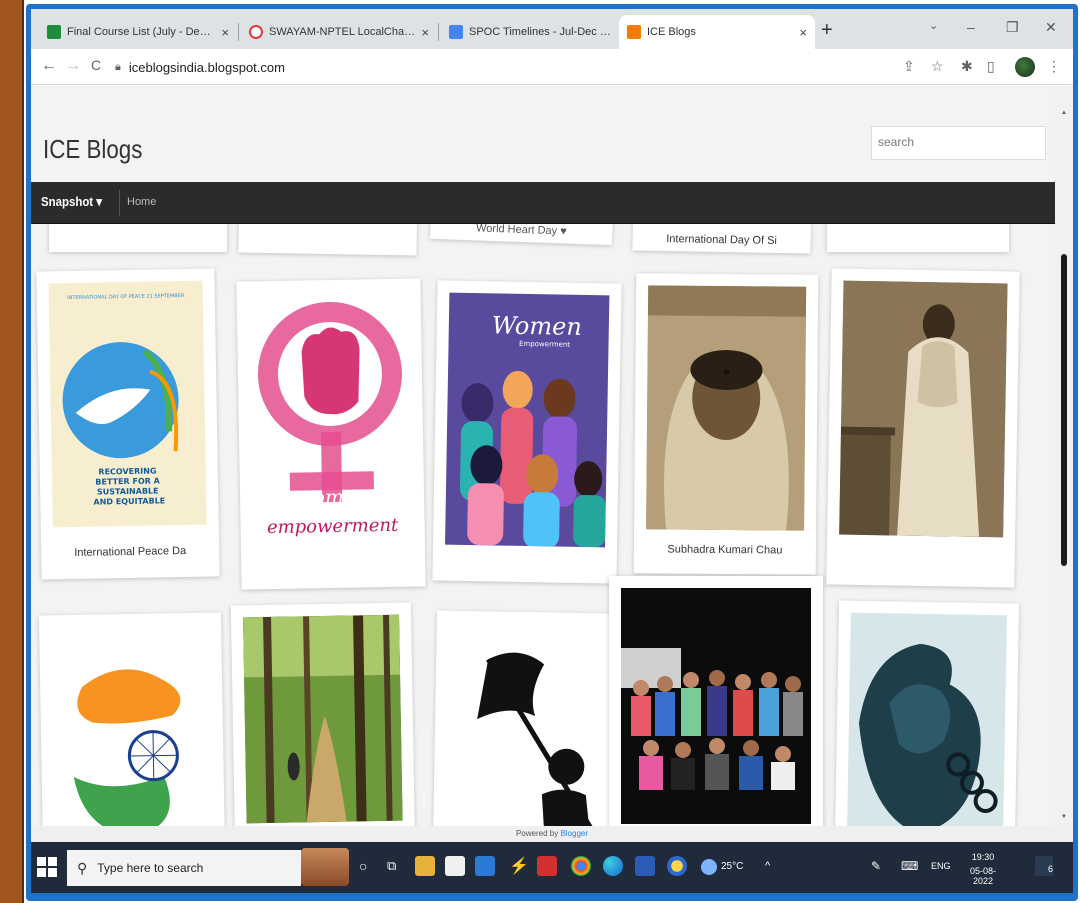  What do you see at coordinates (391, 866) in the screenshot?
I see `task-view-icon: ⧉` at bounding box center [391, 866].